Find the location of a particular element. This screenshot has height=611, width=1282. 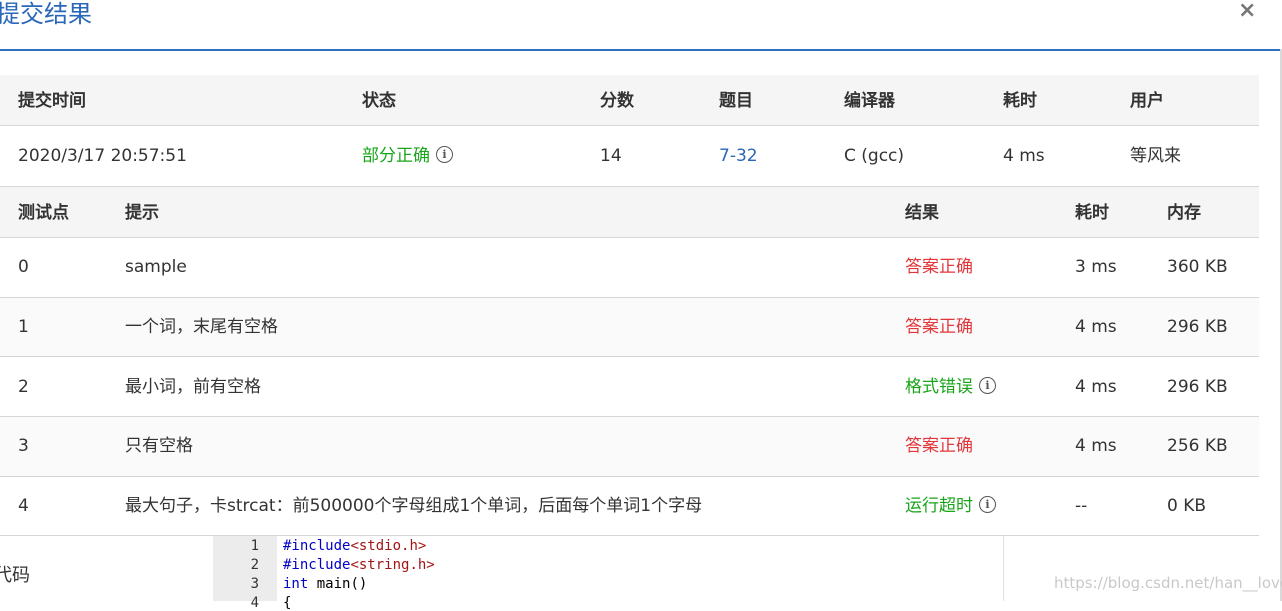

code-keyword: int is located at coordinates (296, 584).